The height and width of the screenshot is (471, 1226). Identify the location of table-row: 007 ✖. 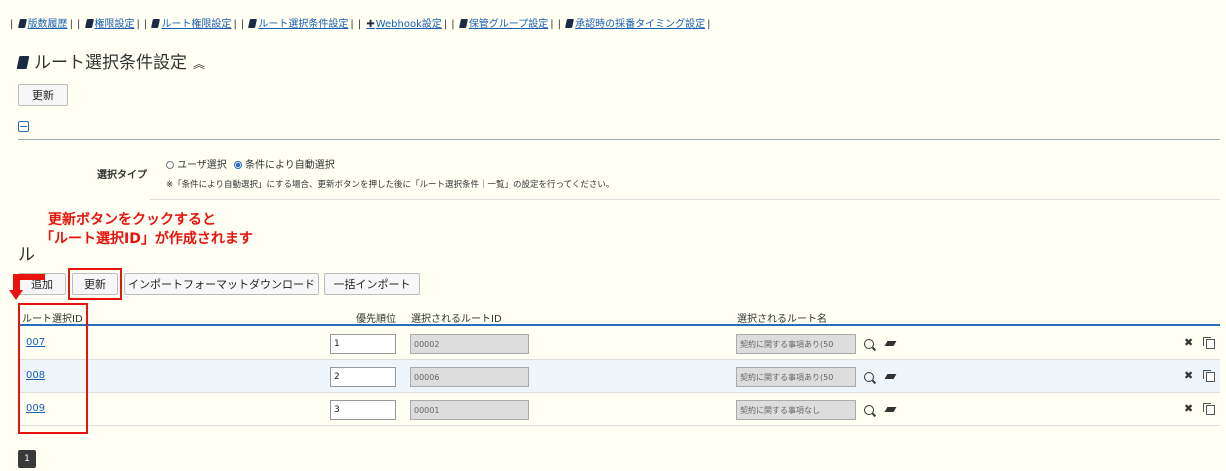
(619, 343).